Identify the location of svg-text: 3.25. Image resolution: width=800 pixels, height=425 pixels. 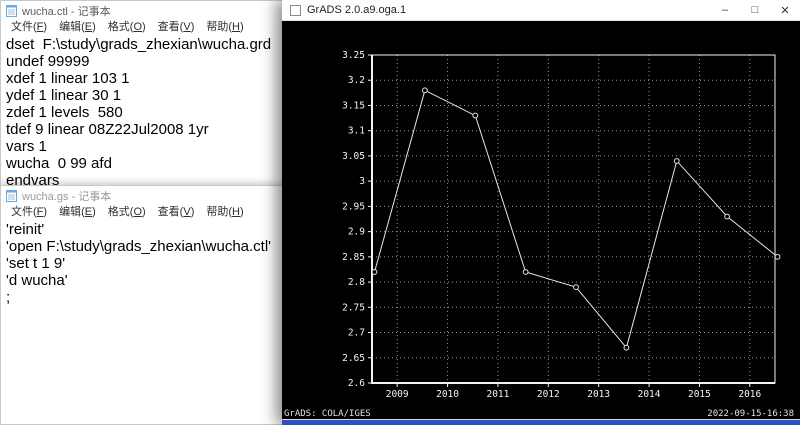
(353, 55).